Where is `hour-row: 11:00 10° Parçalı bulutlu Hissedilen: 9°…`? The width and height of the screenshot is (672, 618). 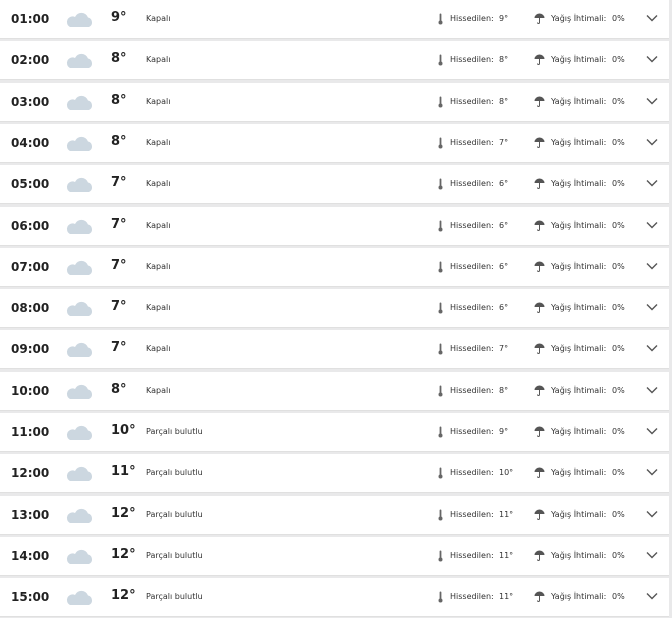
hour-row: 11:00 10° Parçalı bulutlu Hissedilen: 9°… is located at coordinates (334, 432).